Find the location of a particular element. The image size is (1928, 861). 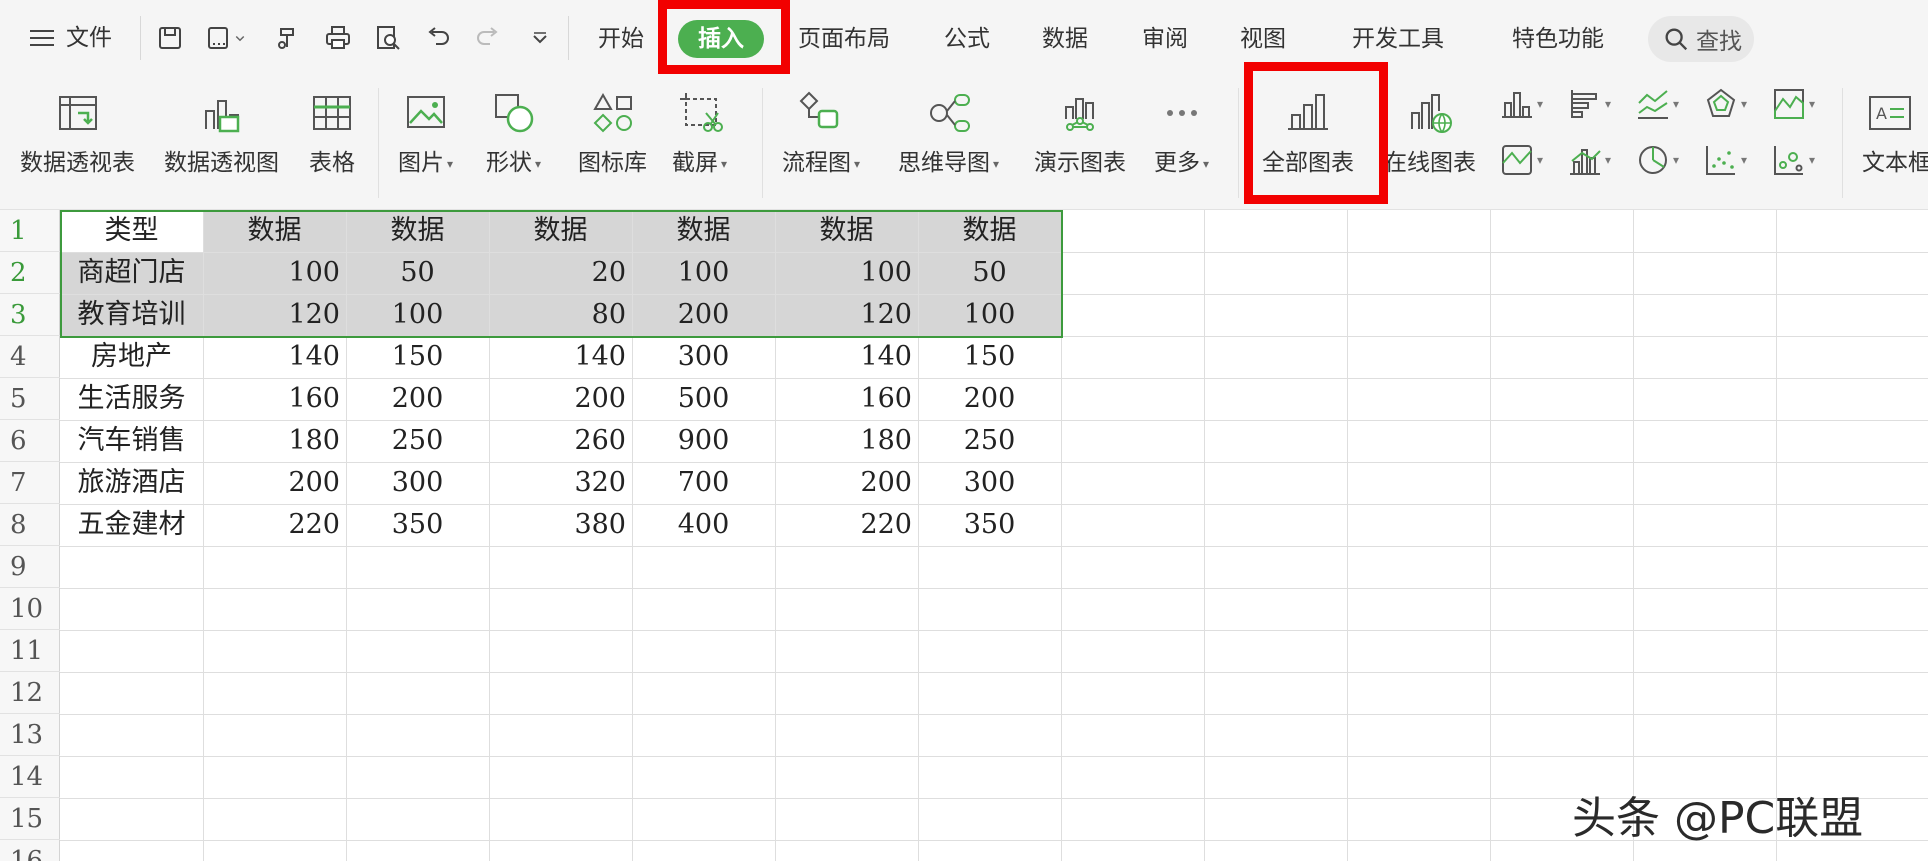

tab-developer-tools: 开发工具 is located at coordinates (1398, 39).